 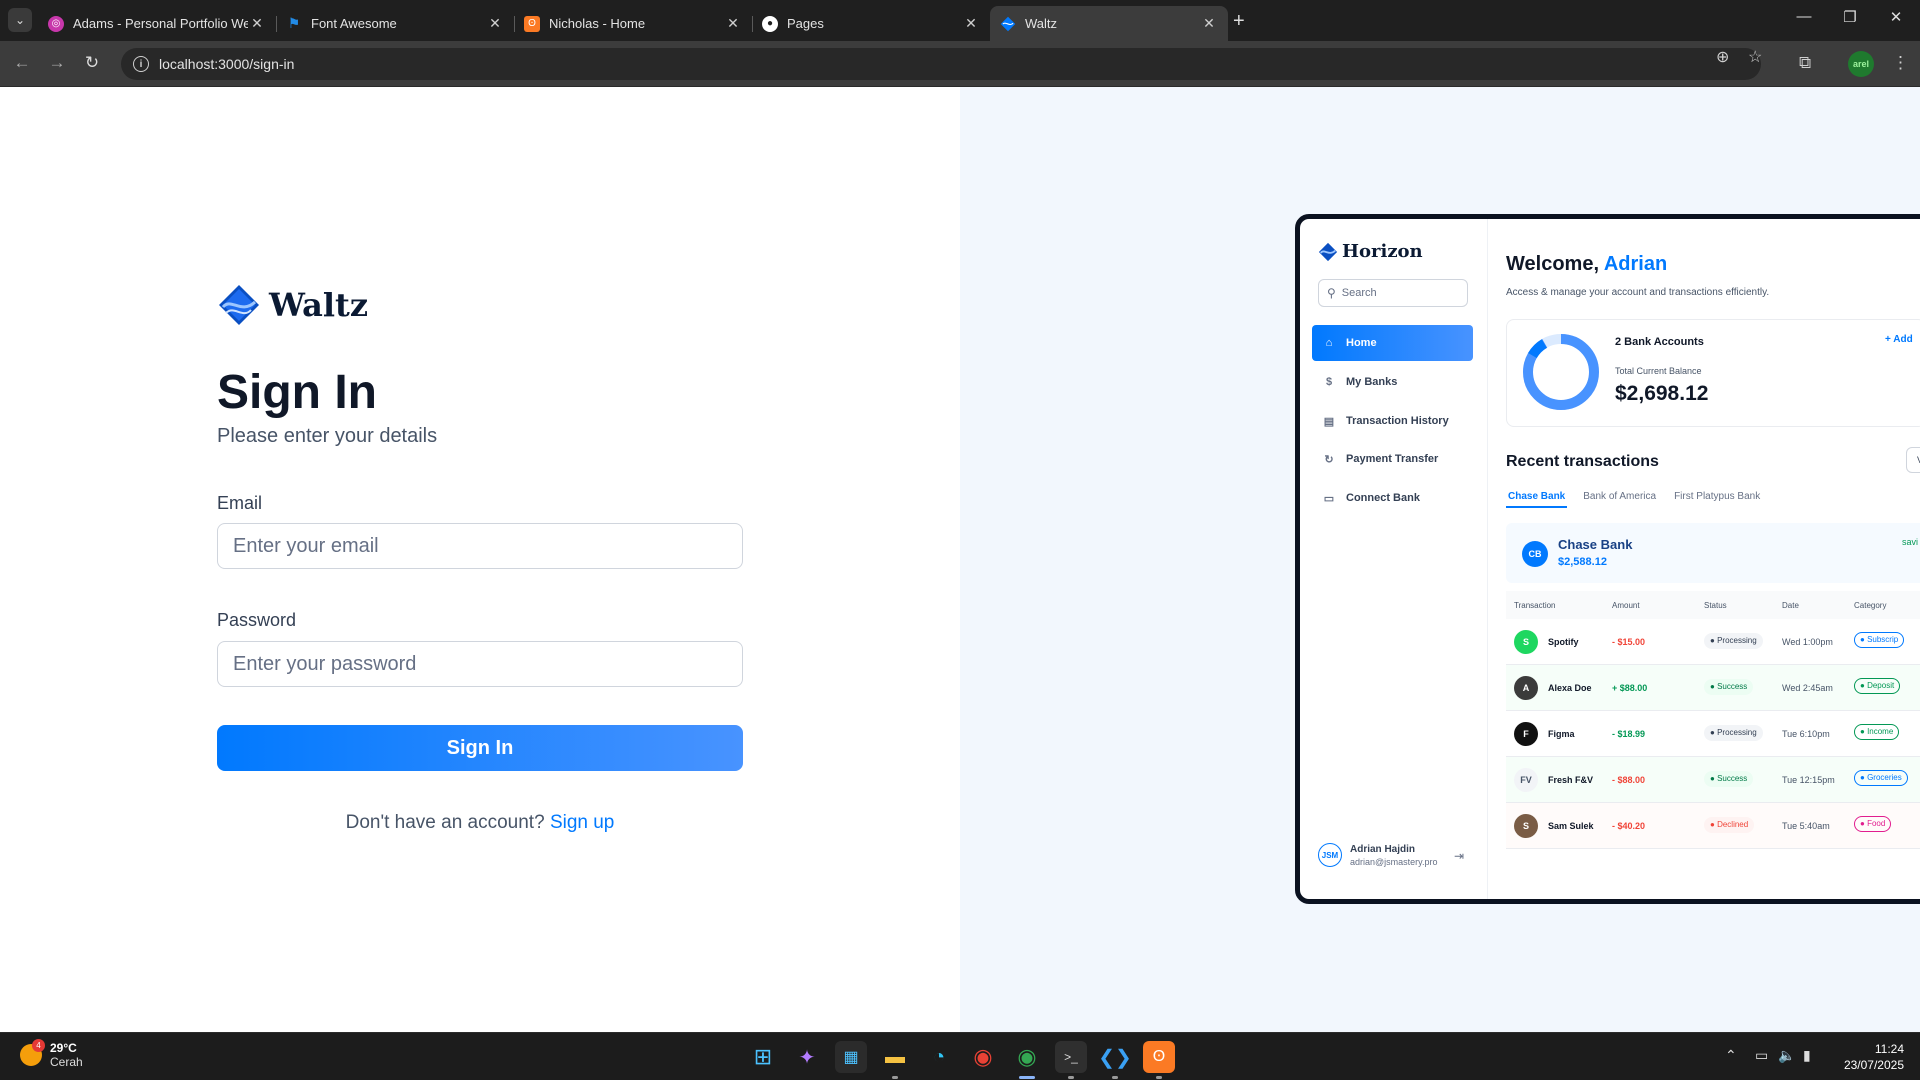 What do you see at coordinates (1731, 1055) in the screenshot?
I see `chevron-up-icon: ⌃` at bounding box center [1731, 1055].